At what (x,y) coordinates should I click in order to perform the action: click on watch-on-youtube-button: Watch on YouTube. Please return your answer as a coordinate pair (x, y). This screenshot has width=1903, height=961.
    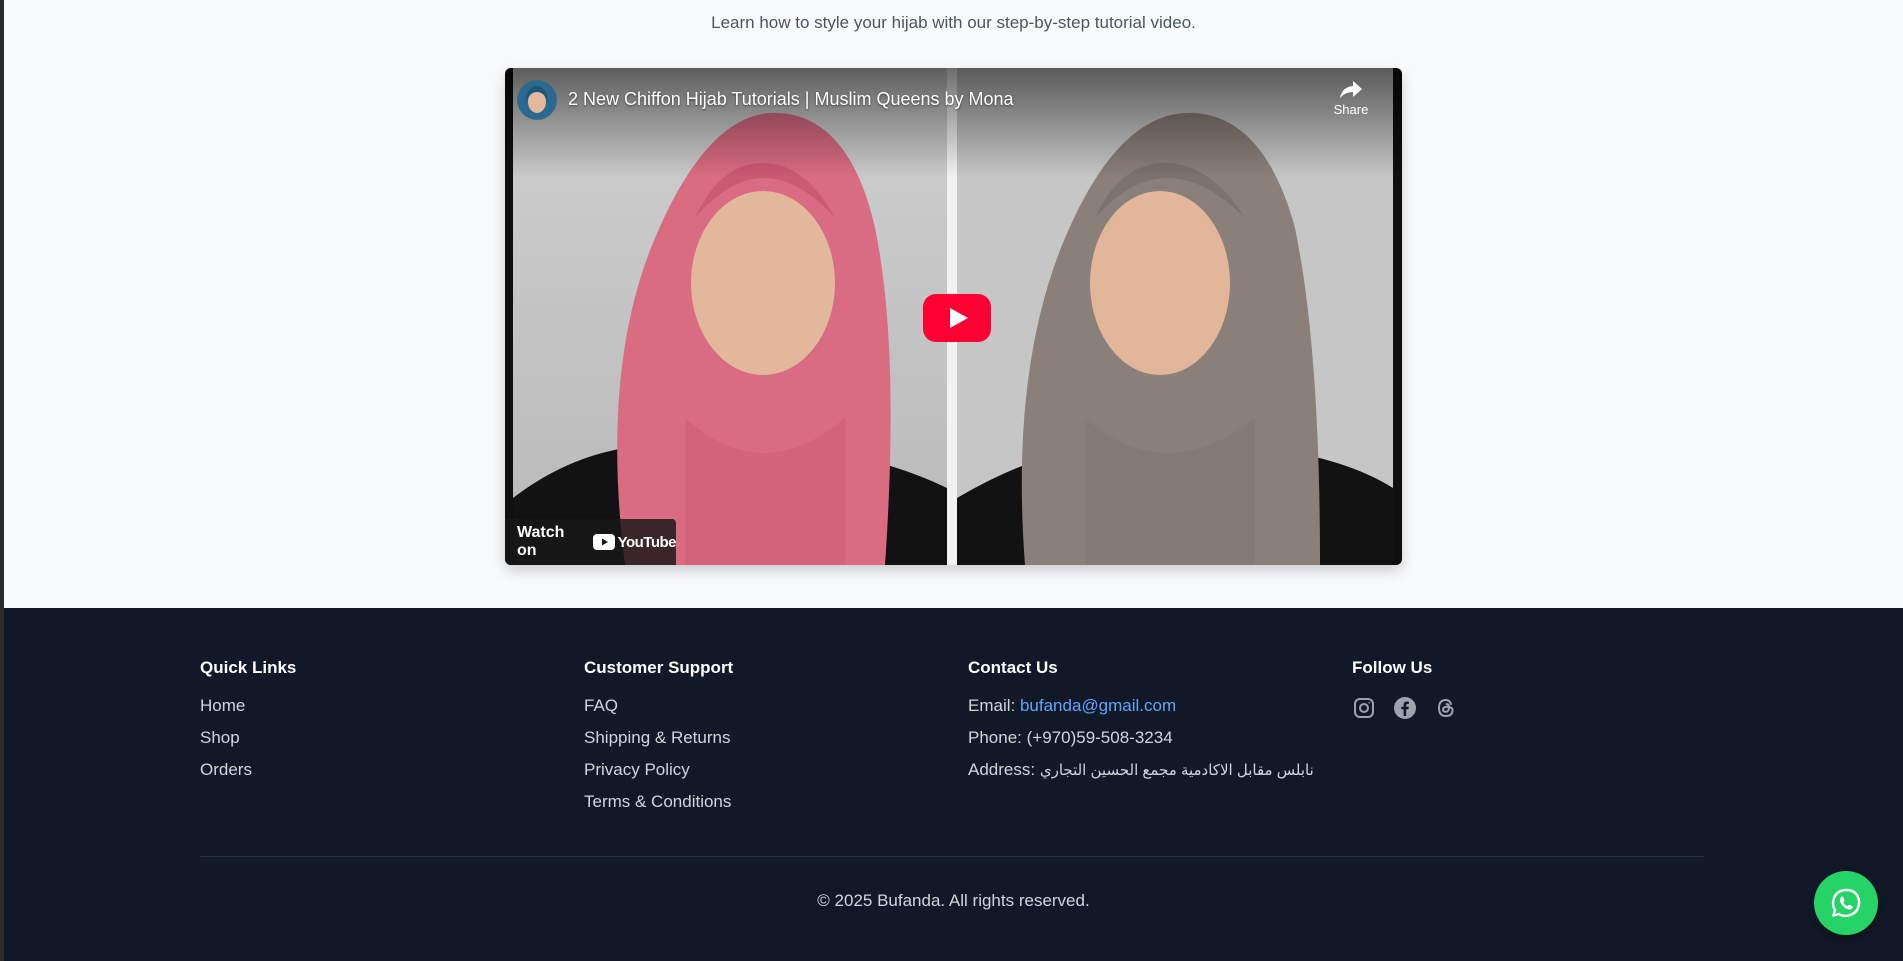
    Looking at the image, I should click on (591, 542).